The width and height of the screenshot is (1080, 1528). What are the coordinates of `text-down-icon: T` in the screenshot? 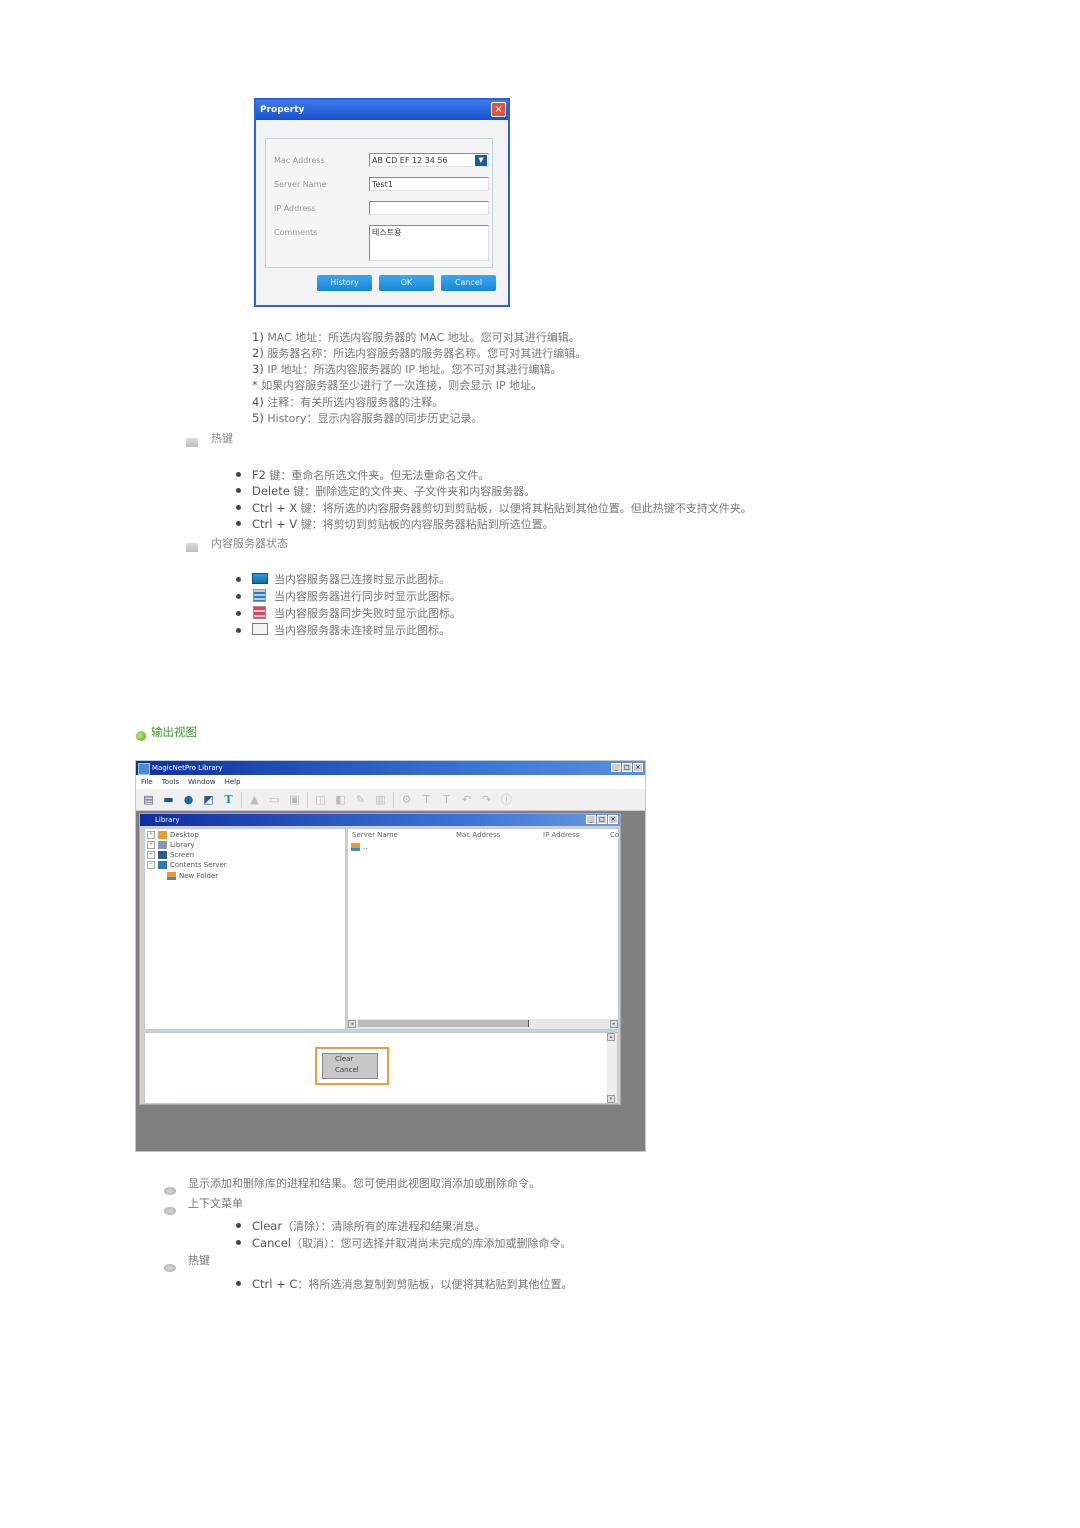 It's located at (446, 799).